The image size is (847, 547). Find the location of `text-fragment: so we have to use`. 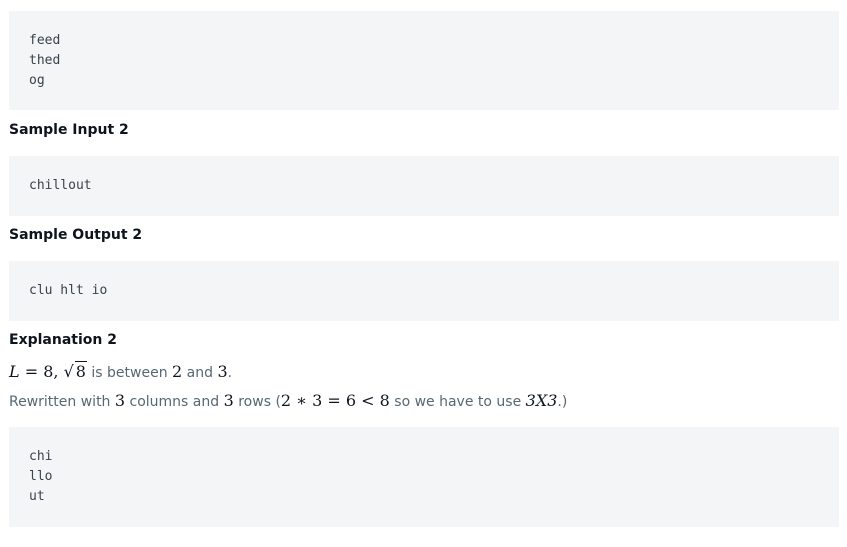

text-fragment: so we have to use is located at coordinates (457, 402).